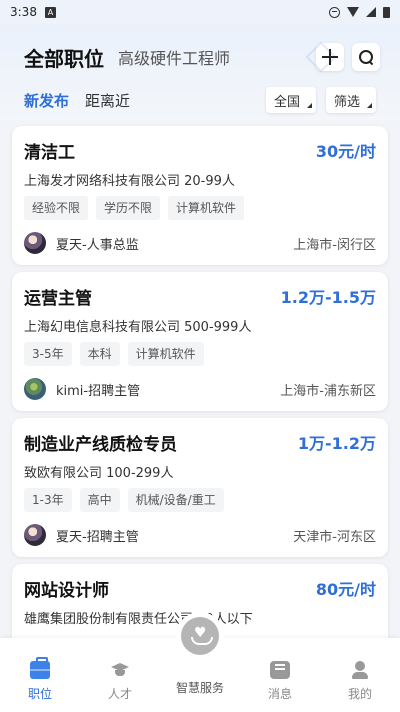  I want to click on notification-icon: A, so click(50, 12).